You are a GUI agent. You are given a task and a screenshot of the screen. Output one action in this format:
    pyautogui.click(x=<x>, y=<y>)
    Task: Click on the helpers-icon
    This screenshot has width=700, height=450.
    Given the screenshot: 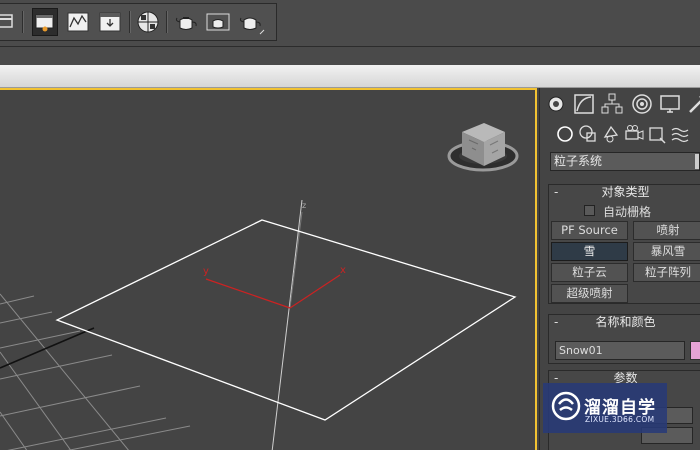 What is the action you would take?
    pyautogui.click(x=657, y=134)
    